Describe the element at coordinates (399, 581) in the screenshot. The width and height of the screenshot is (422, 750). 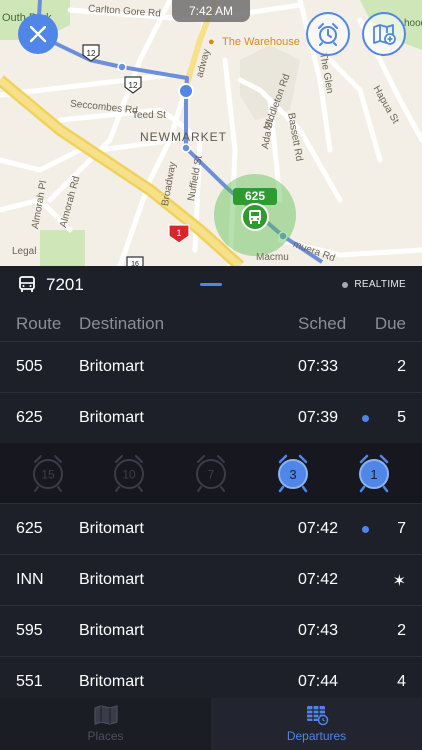
I see `due-cell: ✶` at that location.